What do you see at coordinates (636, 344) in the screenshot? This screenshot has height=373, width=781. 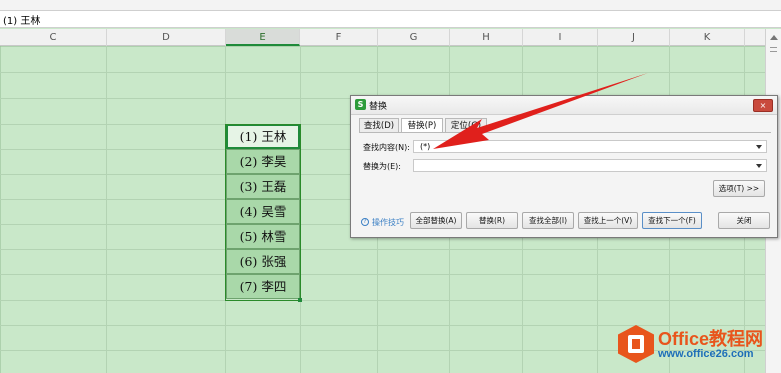 I see `office-logo-icon` at bounding box center [636, 344].